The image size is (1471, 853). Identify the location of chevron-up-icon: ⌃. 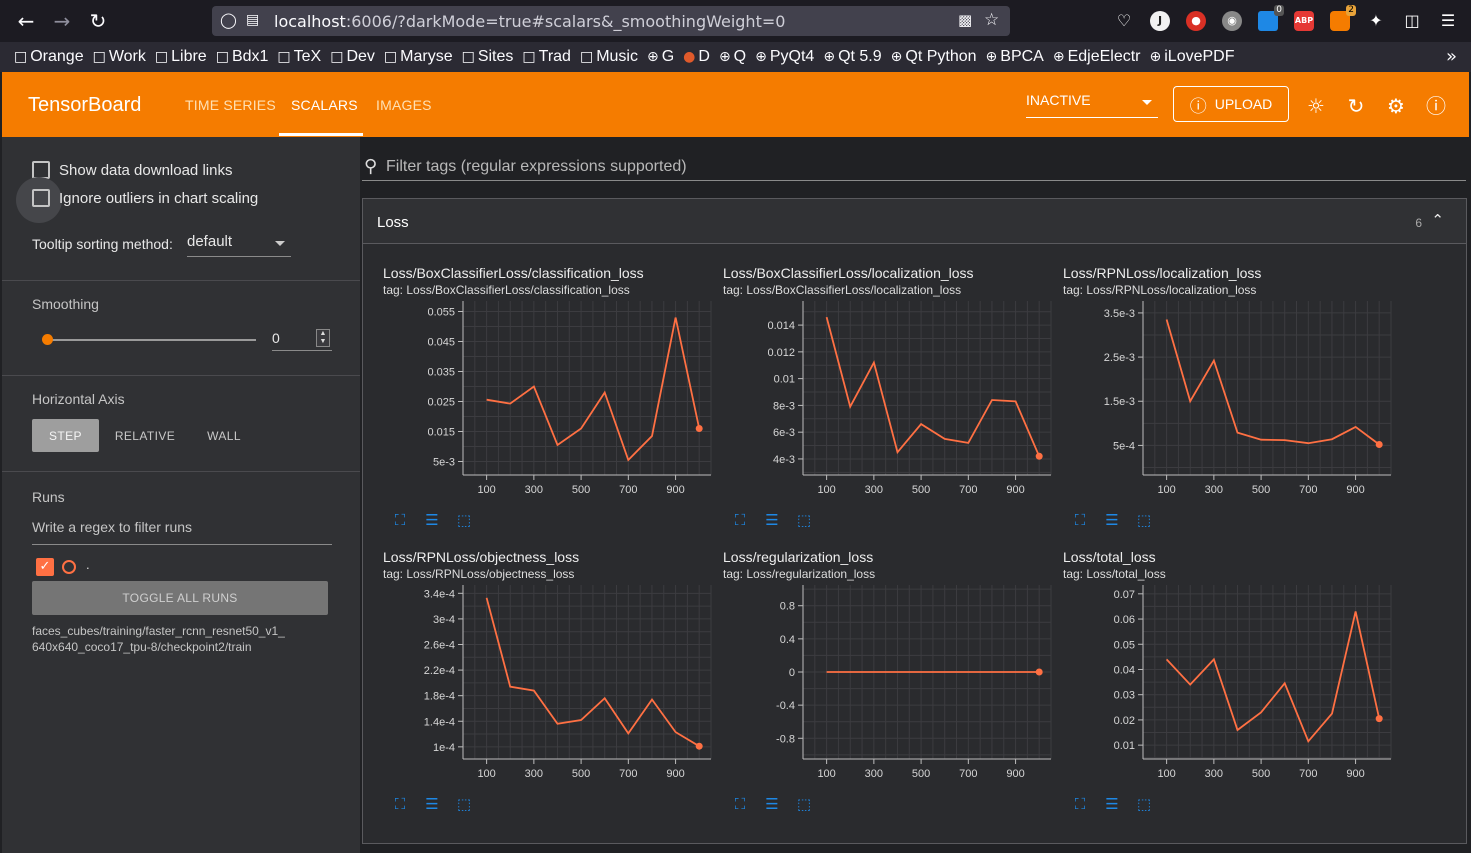
(1437, 220).